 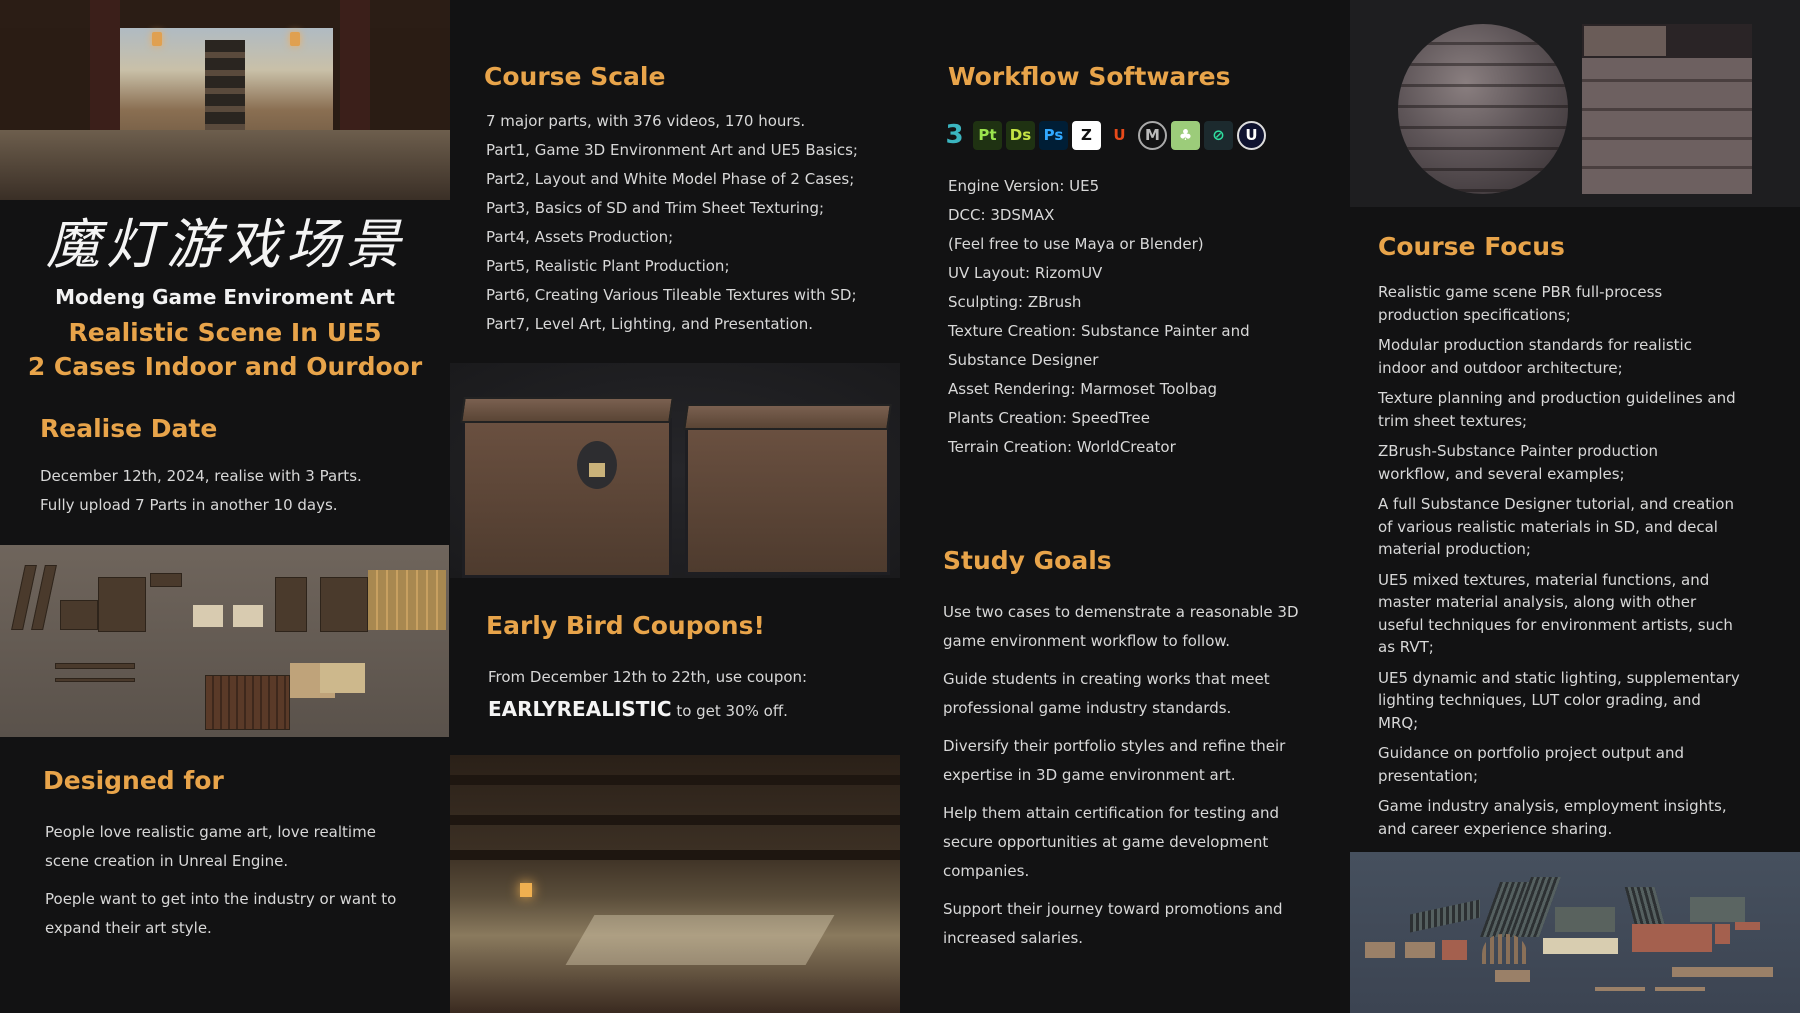 I want to click on course-focus-line: trim sheet textures;, so click(x=1453, y=420).